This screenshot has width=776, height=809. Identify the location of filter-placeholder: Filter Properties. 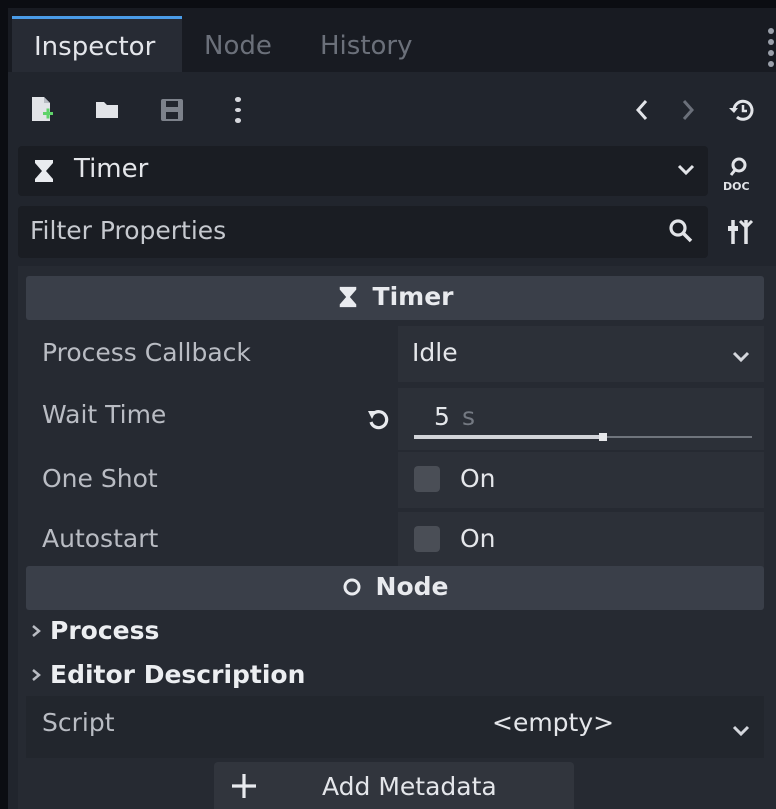
(128, 230).